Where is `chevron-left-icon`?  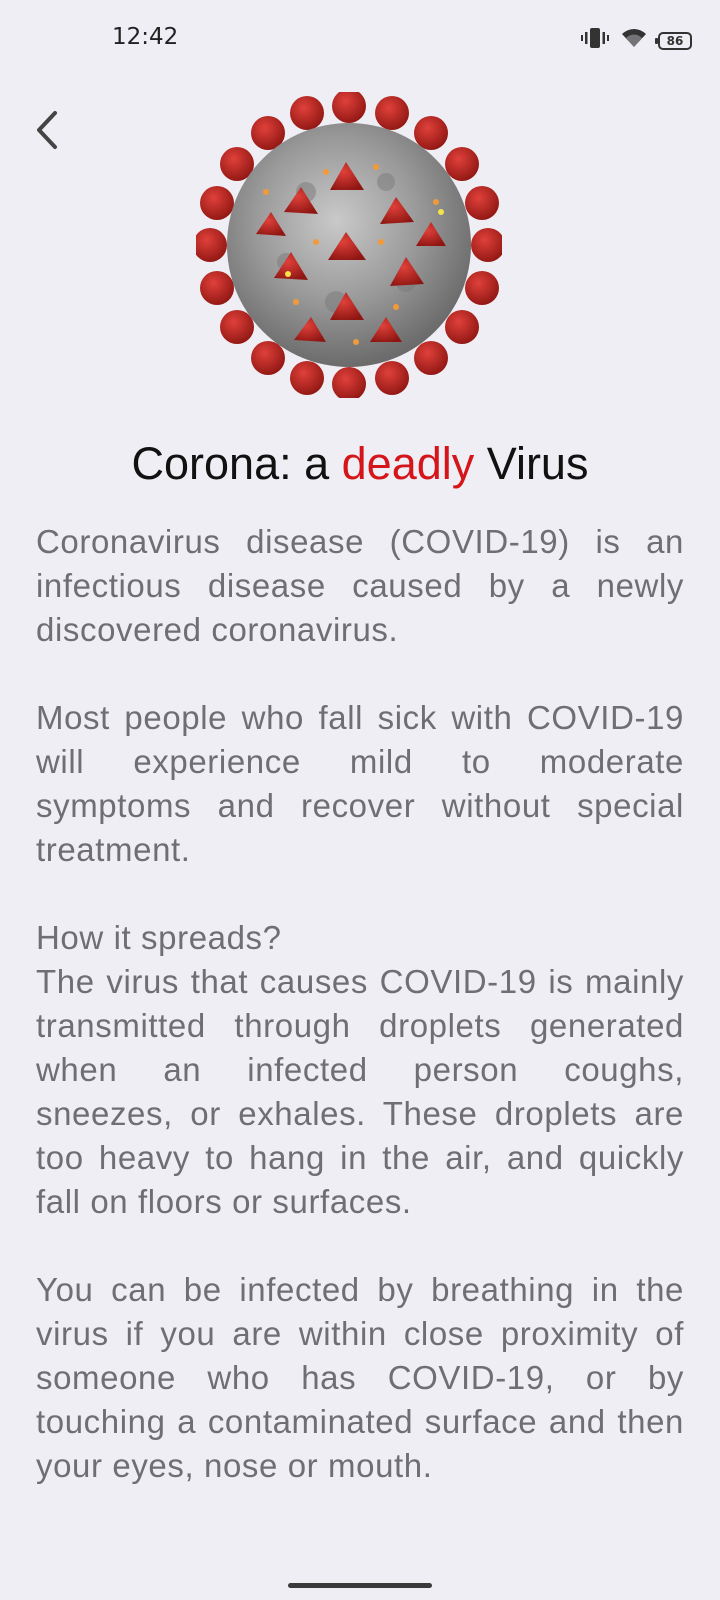
chevron-left-icon is located at coordinates (48, 132).